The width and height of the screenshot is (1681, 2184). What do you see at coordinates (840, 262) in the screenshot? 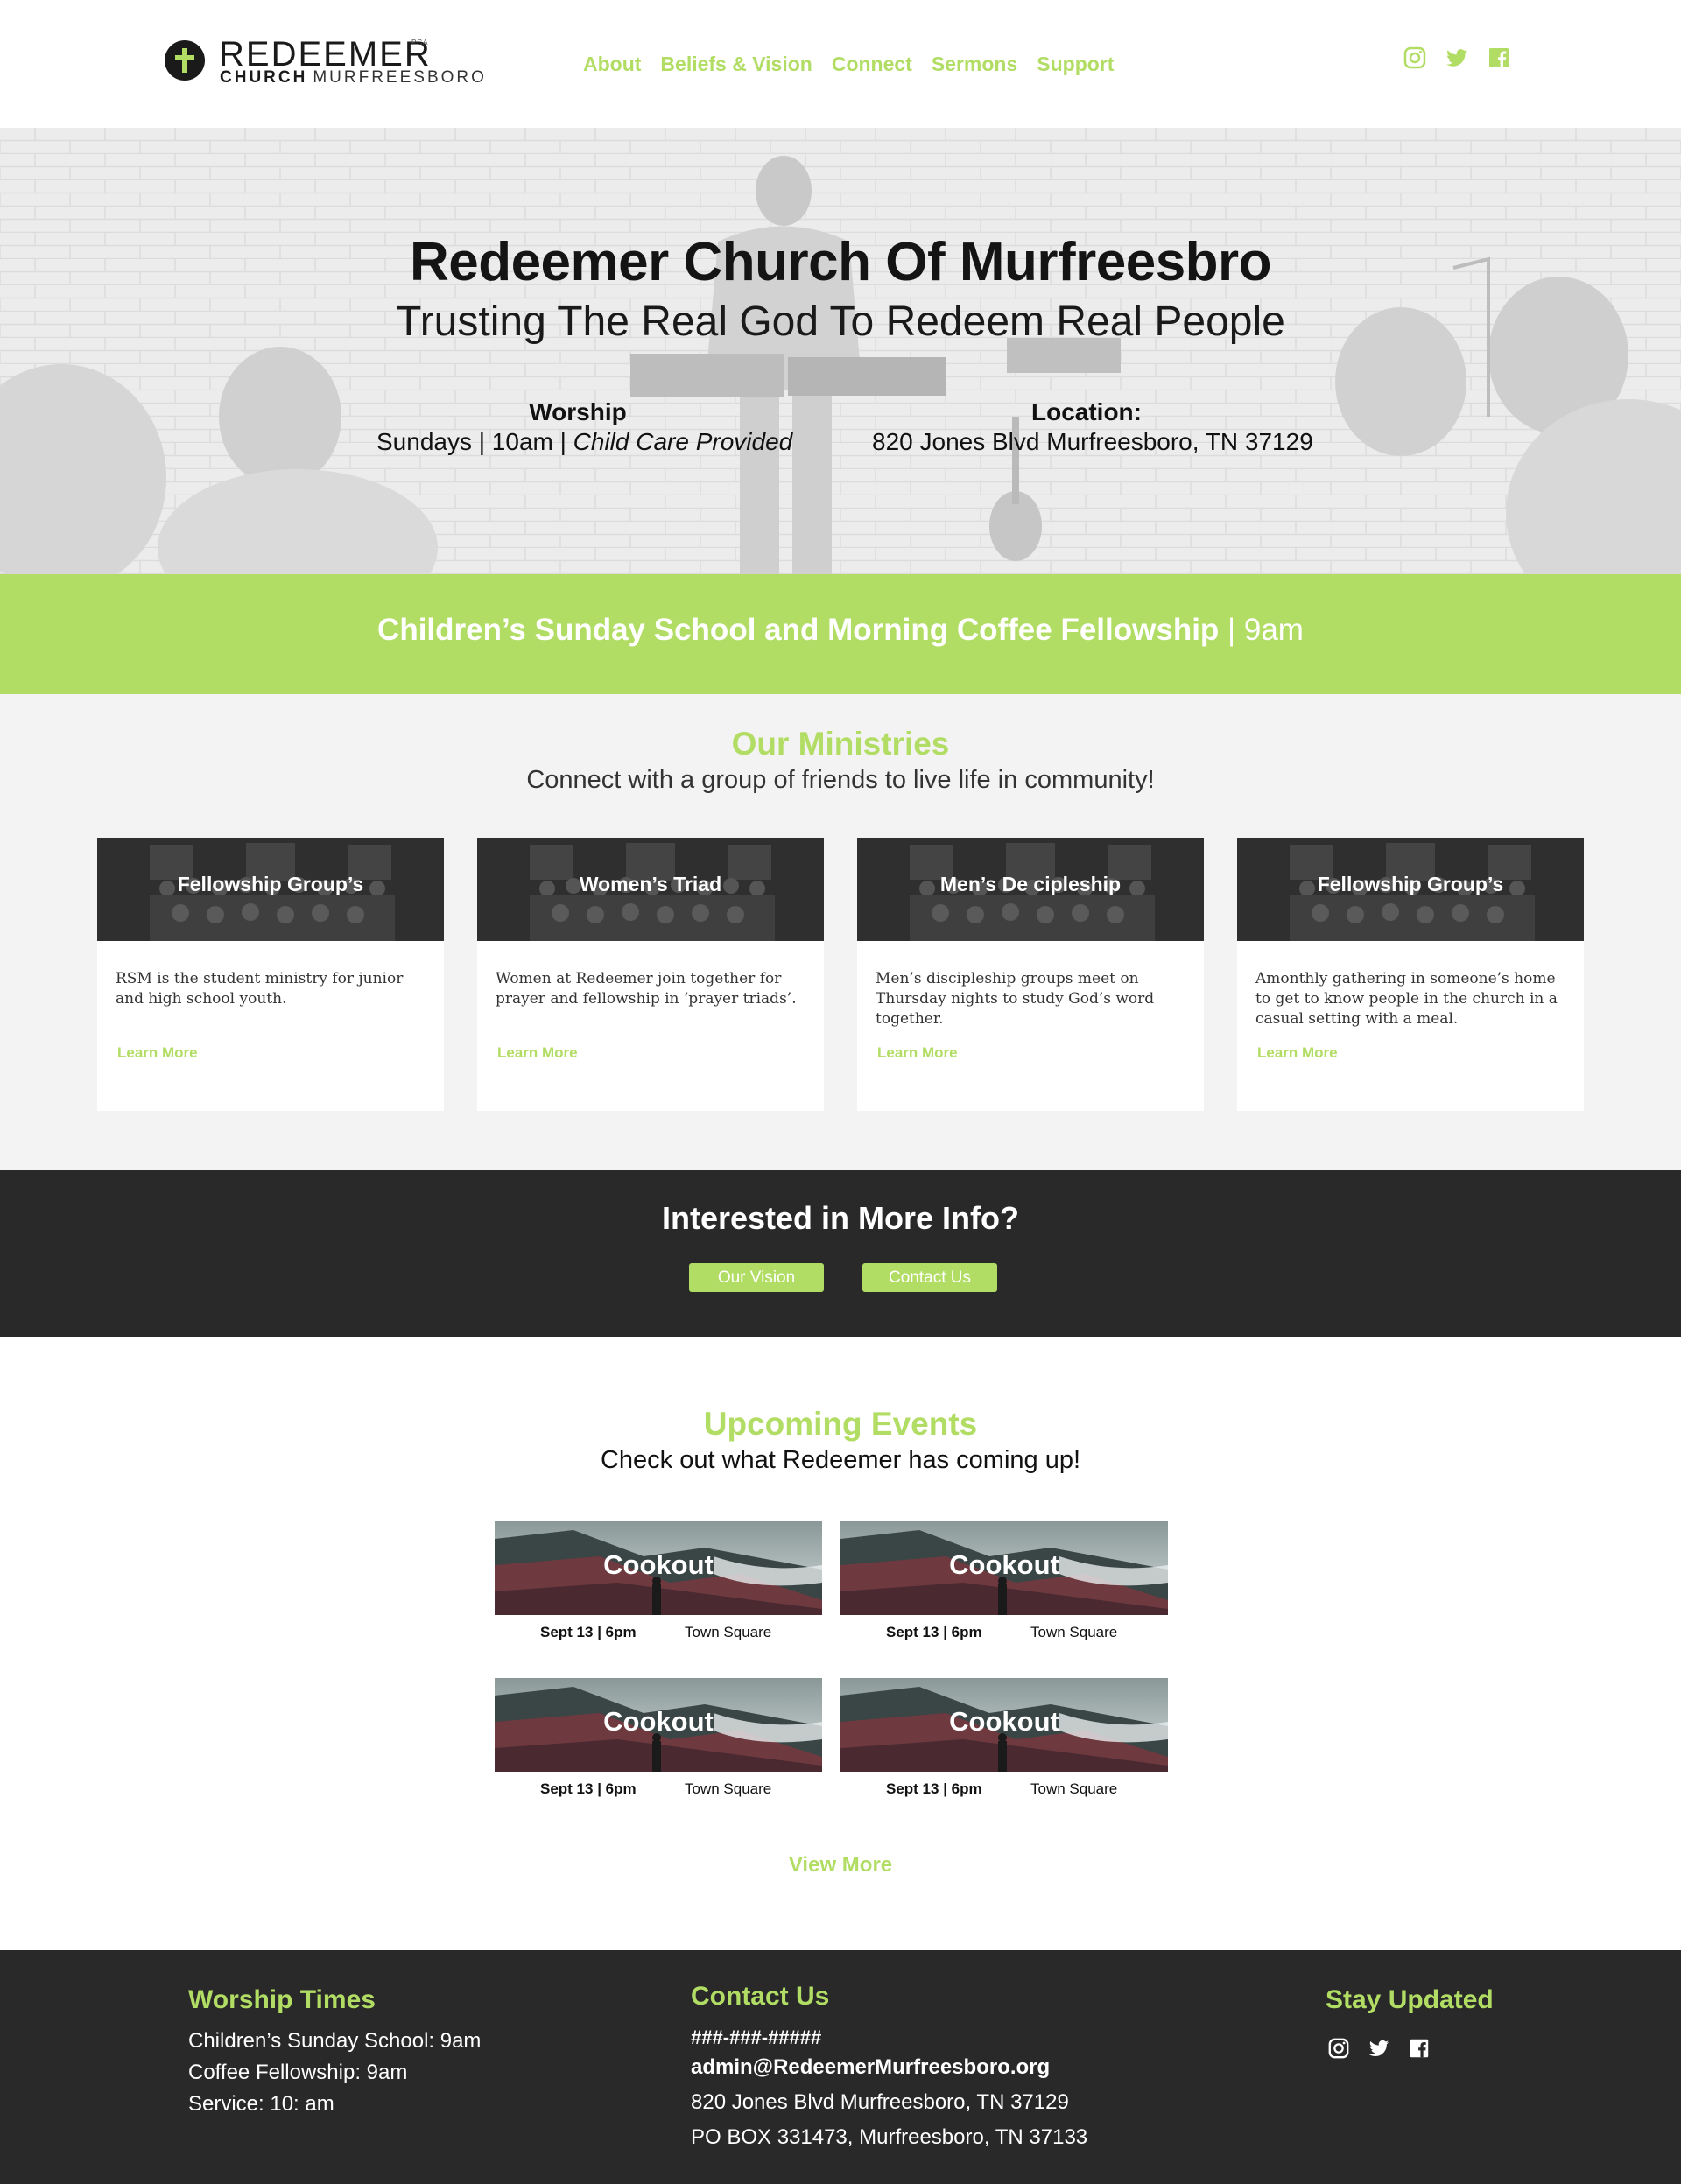
I see `hero-title: Redeemer Church Of Murfreesbro` at bounding box center [840, 262].